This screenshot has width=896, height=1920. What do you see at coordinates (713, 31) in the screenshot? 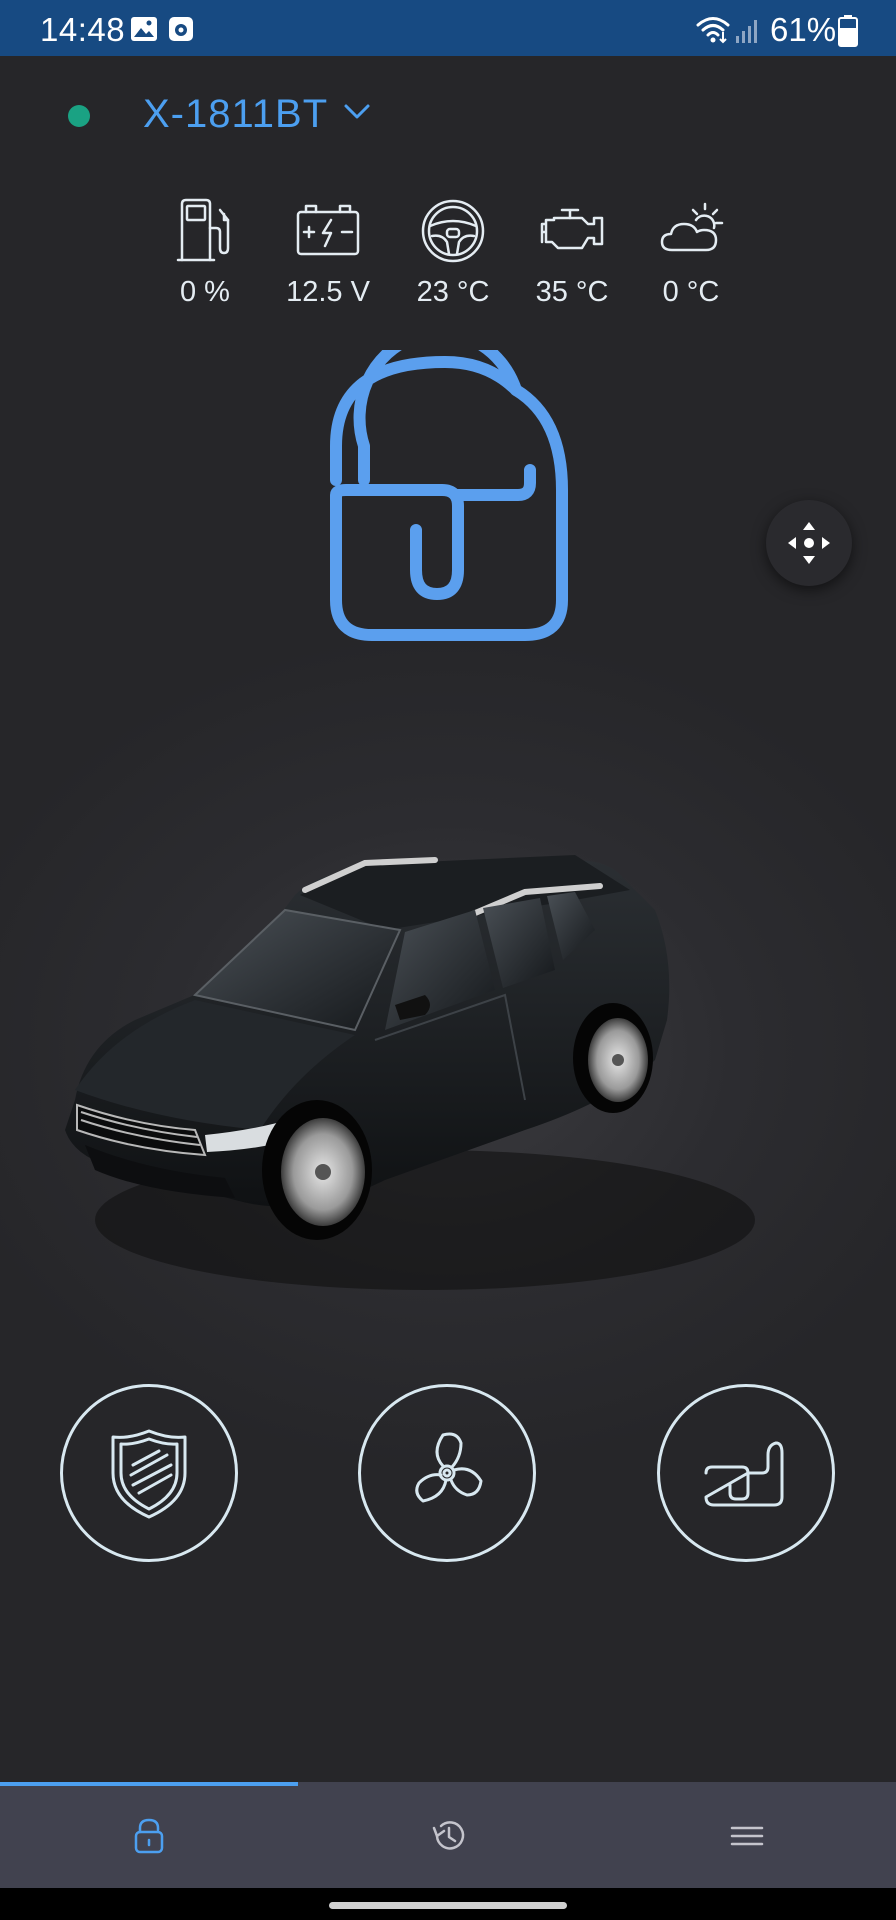
I see `wifi-icon` at bounding box center [713, 31].